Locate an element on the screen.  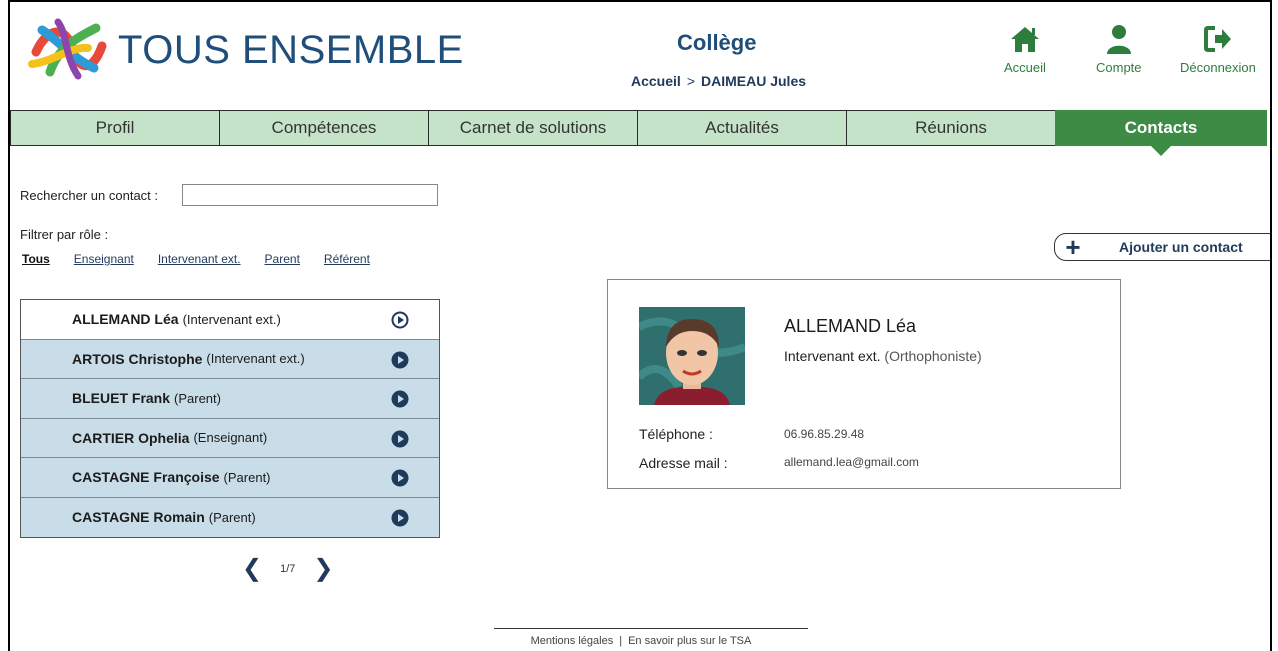
contact-name: ALLEMAND Léa is located at coordinates (125, 319).